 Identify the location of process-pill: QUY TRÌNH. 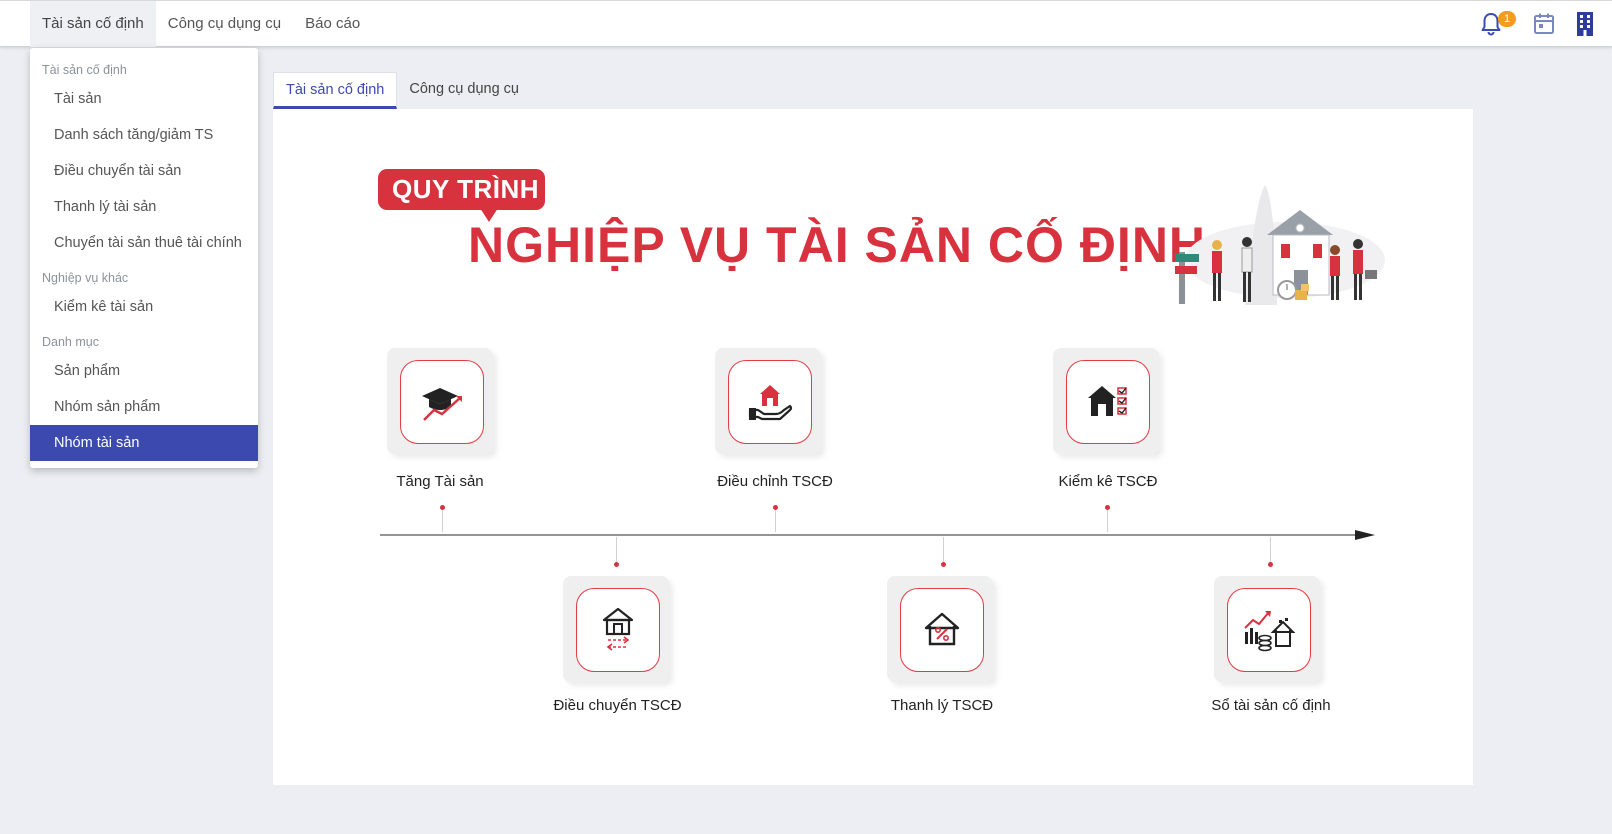
(461, 189).